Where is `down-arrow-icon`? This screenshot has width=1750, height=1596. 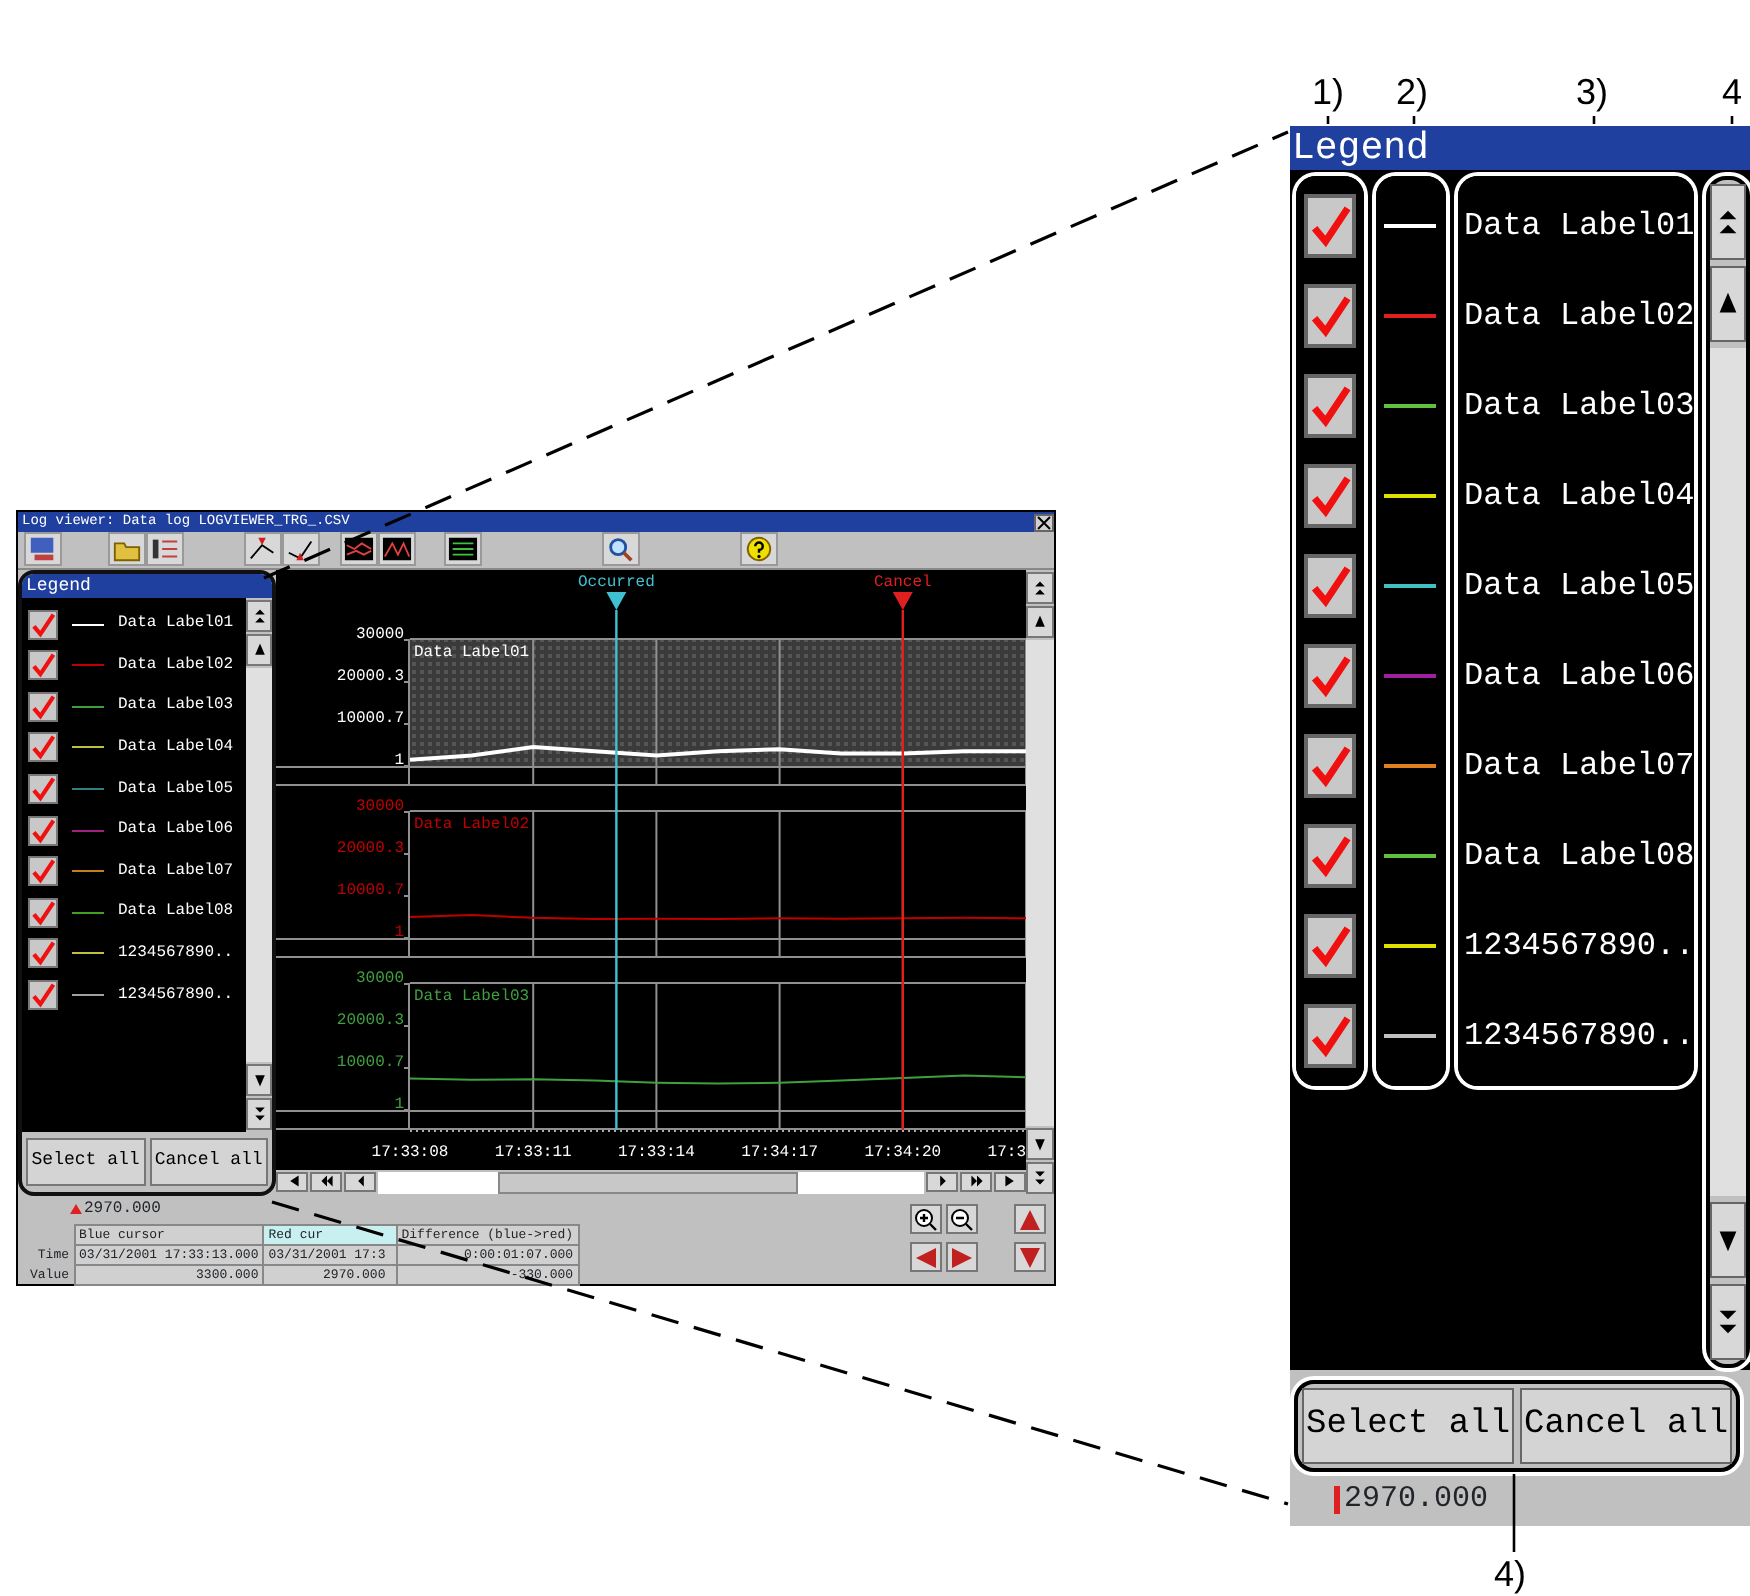
down-arrow-icon is located at coordinates (1030, 1257).